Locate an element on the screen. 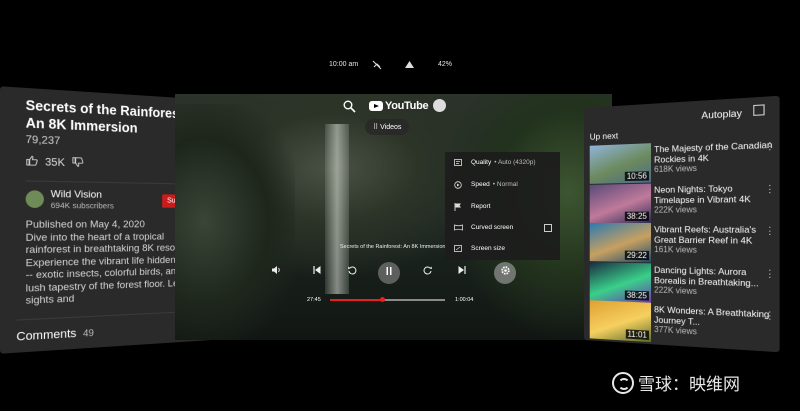  video-thumbnail: 10:56 is located at coordinates (620, 163).